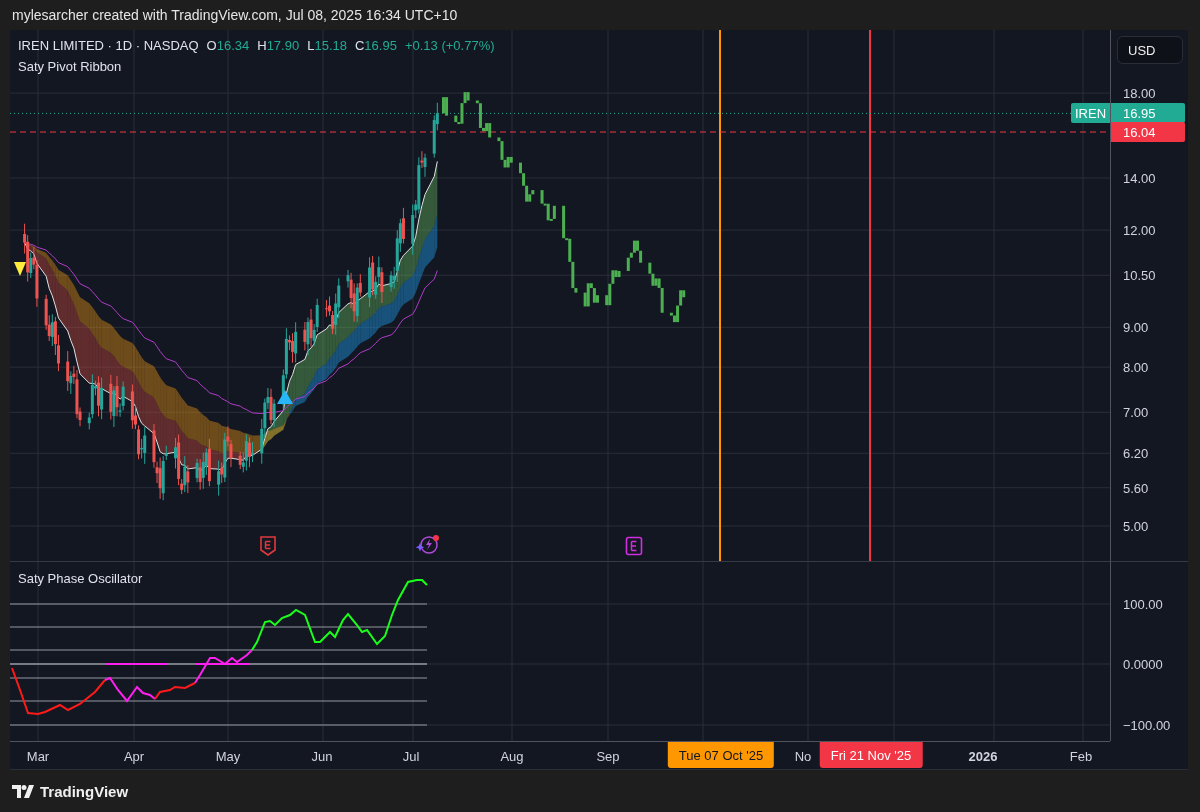 This screenshot has height=812, width=1200. Describe the element at coordinates (1090, 113) in the screenshot. I see `symbol-label: IREN` at that location.